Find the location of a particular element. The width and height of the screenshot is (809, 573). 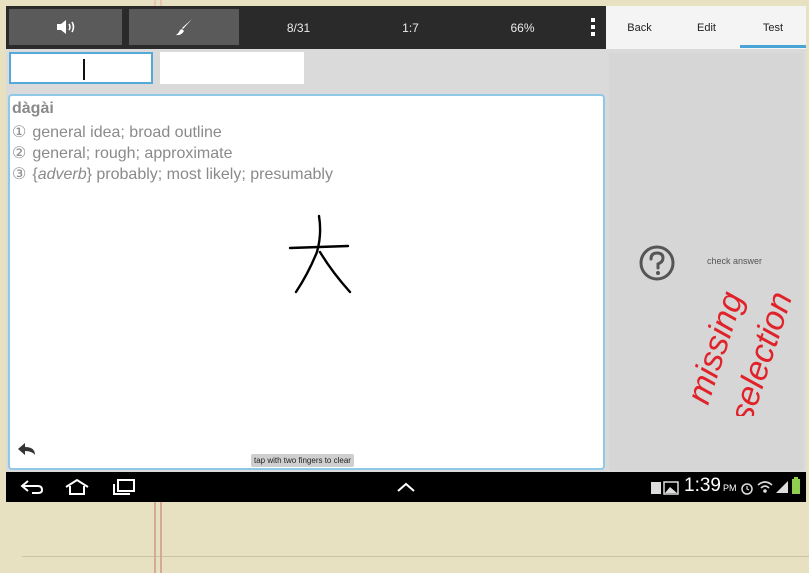

percent-counter: 66% is located at coordinates (522, 27).